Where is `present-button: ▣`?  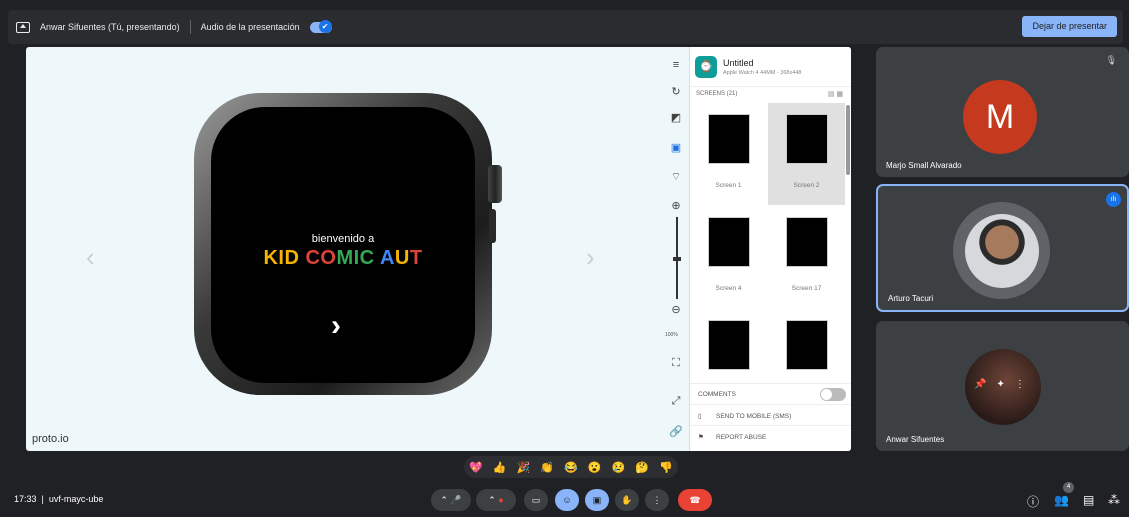
present-button: ▣ is located at coordinates (597, 500).